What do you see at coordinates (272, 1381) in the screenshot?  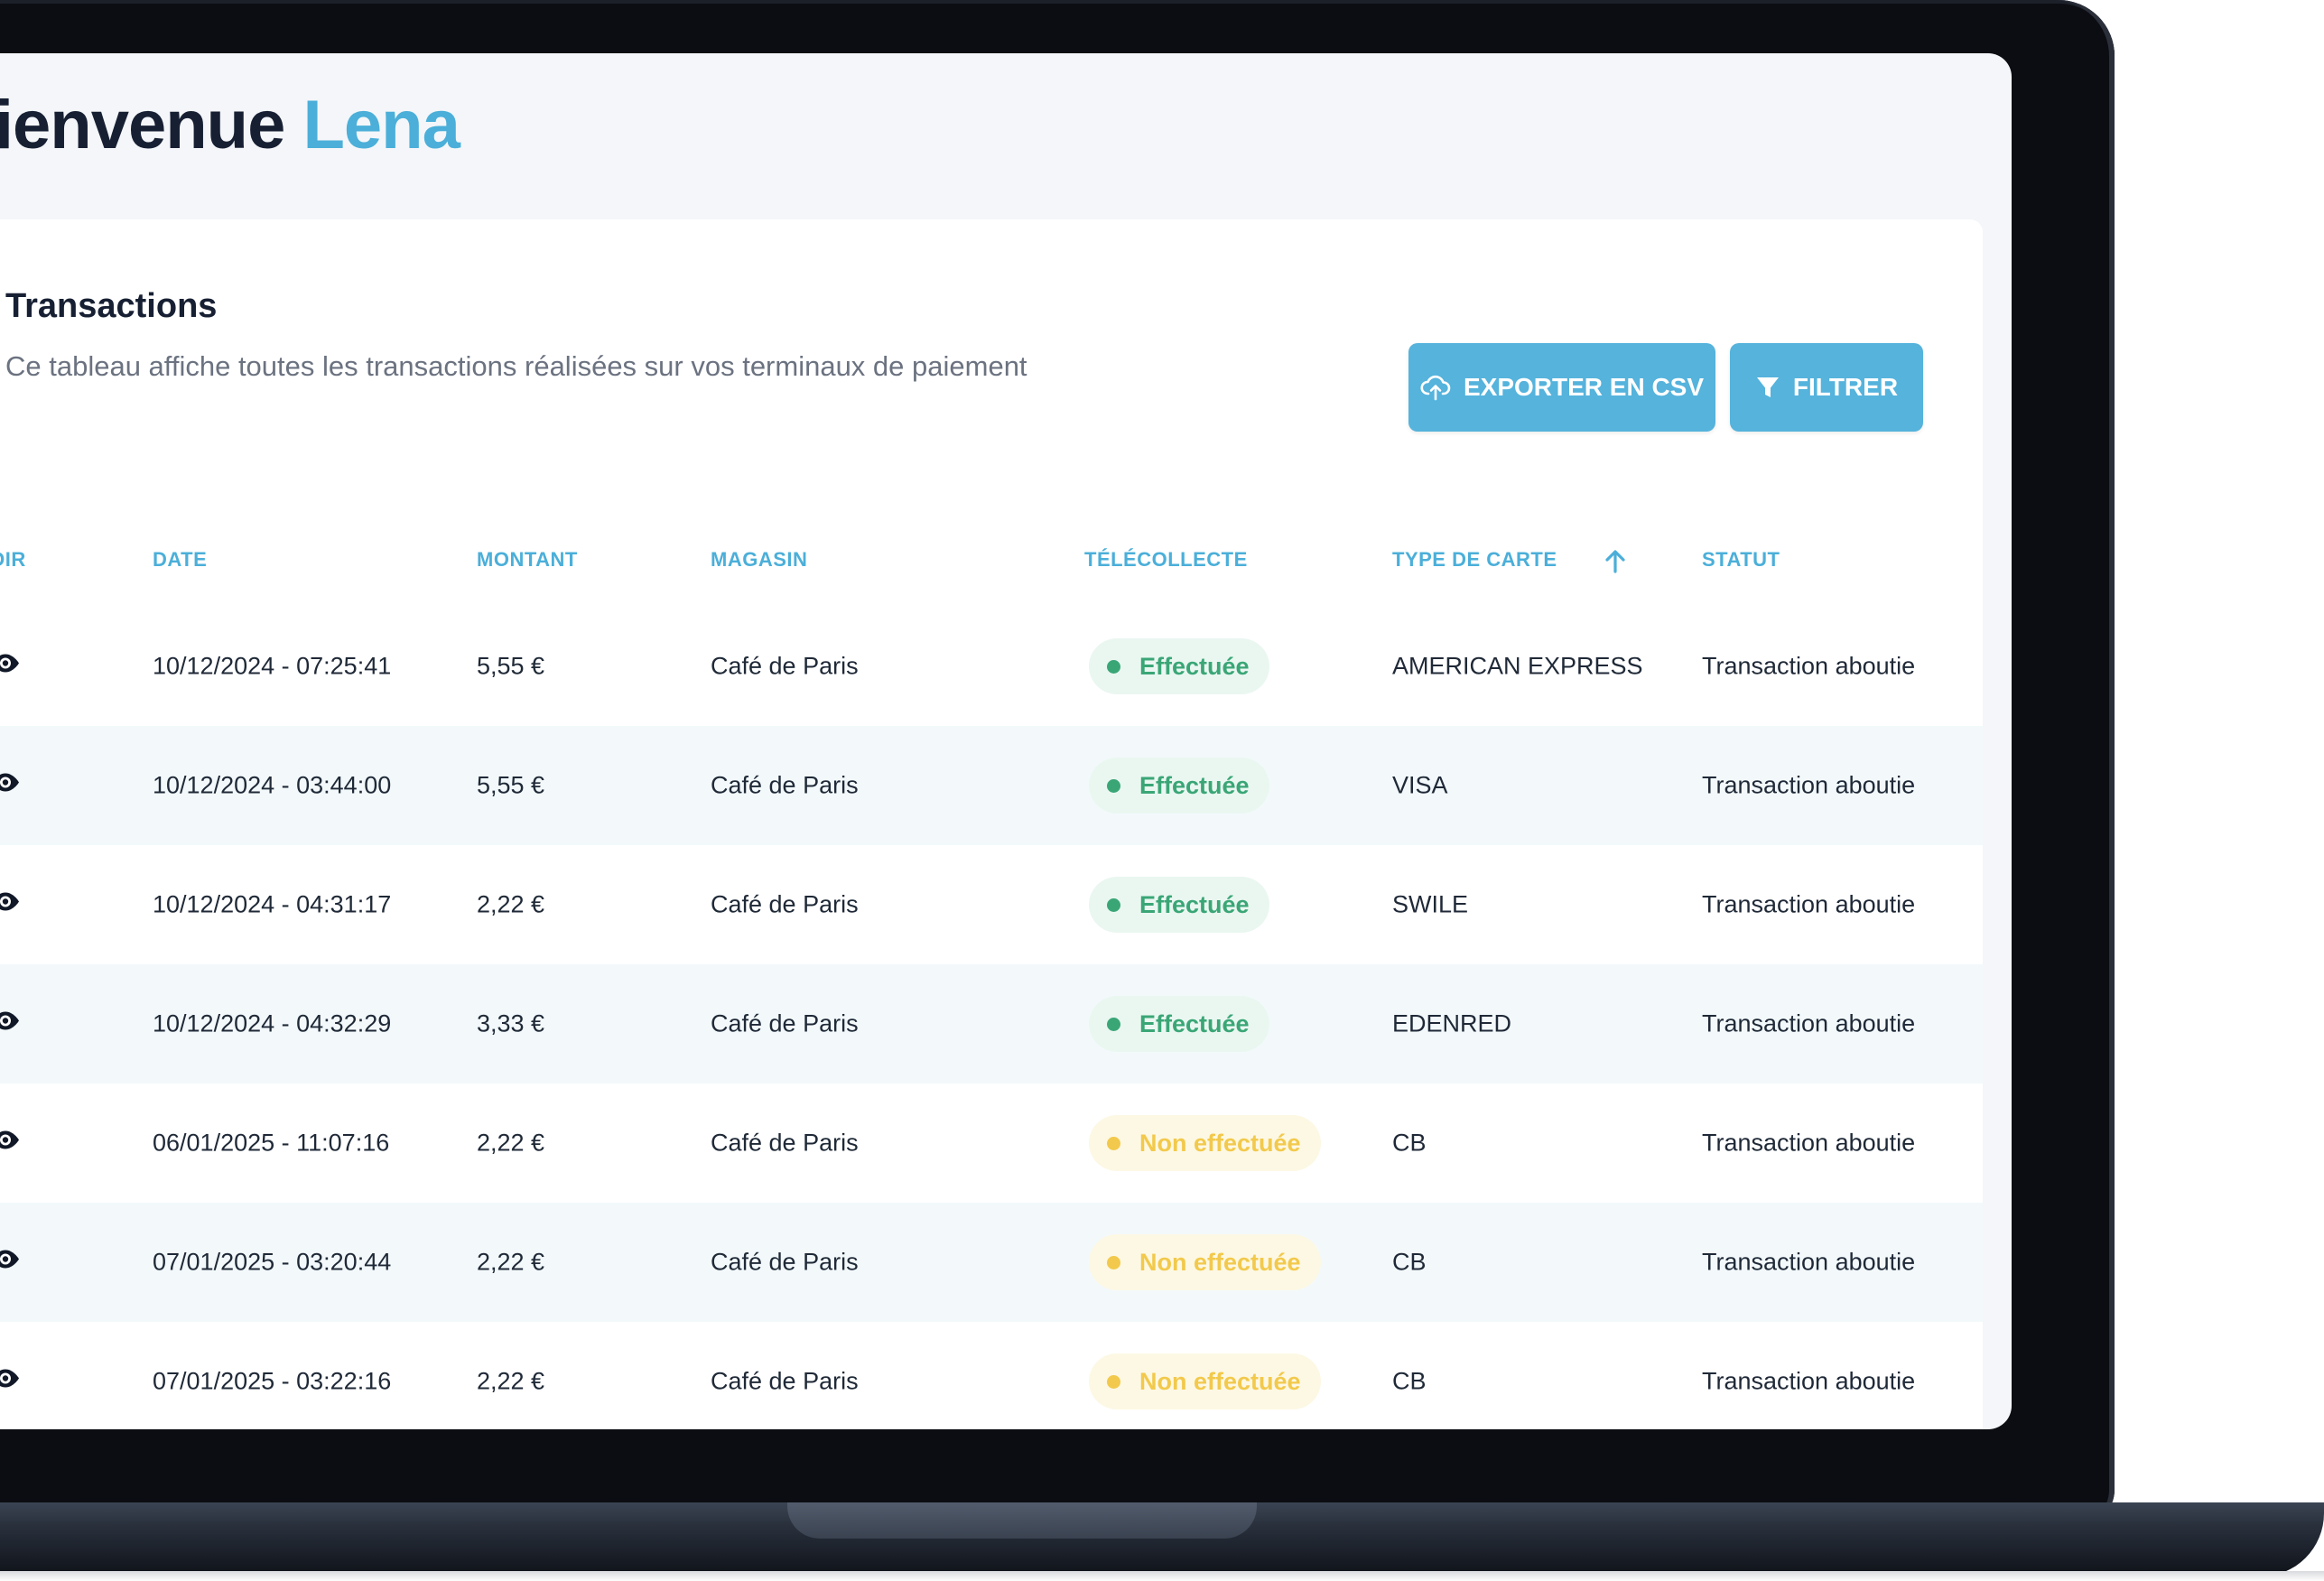 I see `cell-date: 07/01/2025 - 03:22:16` at bounding box center [272, 1381].